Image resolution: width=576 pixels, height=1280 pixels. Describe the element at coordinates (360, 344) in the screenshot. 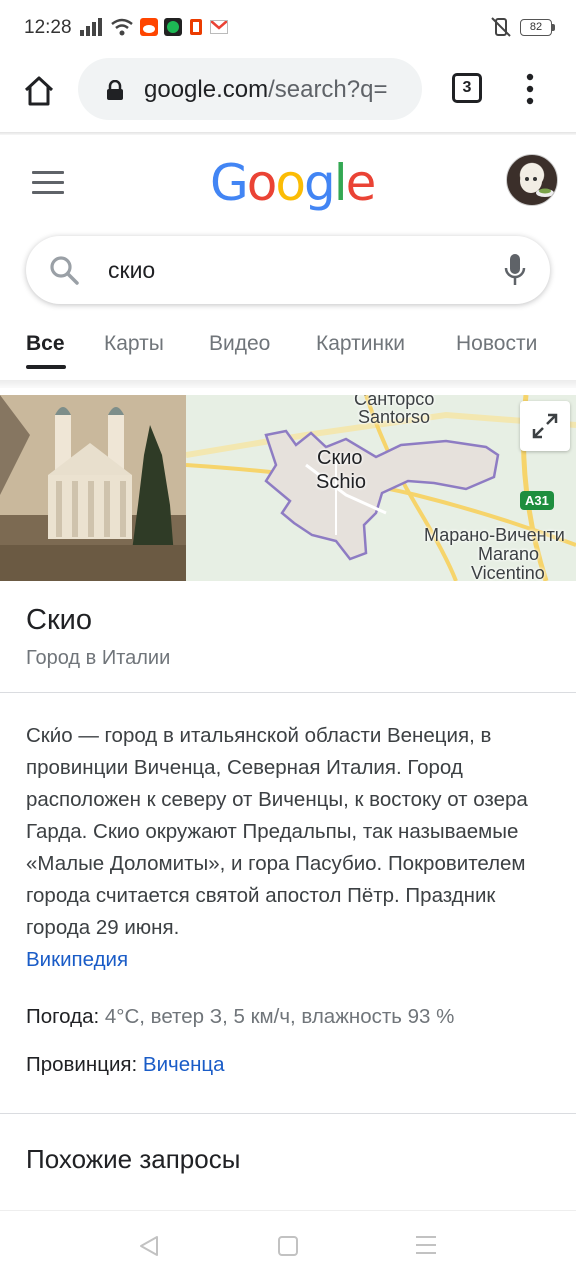

I see `tab-images: Картинки` at that location.